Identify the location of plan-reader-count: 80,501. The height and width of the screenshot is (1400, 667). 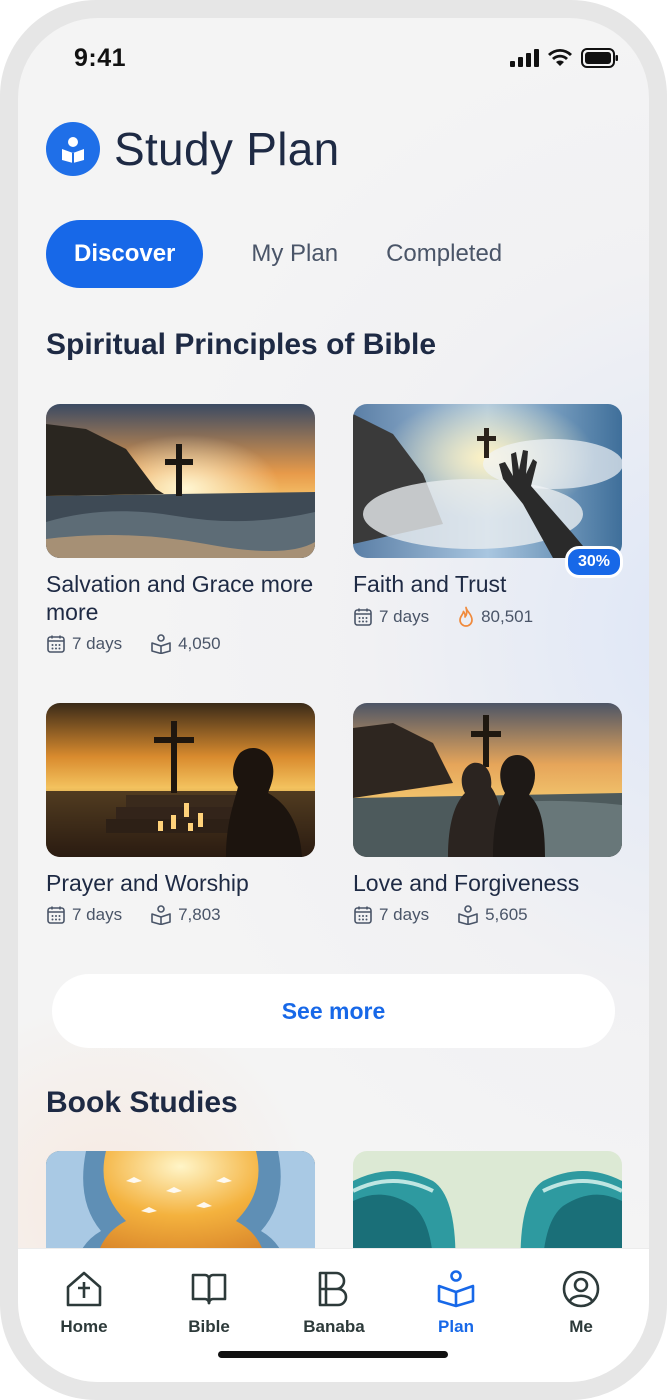
(507, 616).